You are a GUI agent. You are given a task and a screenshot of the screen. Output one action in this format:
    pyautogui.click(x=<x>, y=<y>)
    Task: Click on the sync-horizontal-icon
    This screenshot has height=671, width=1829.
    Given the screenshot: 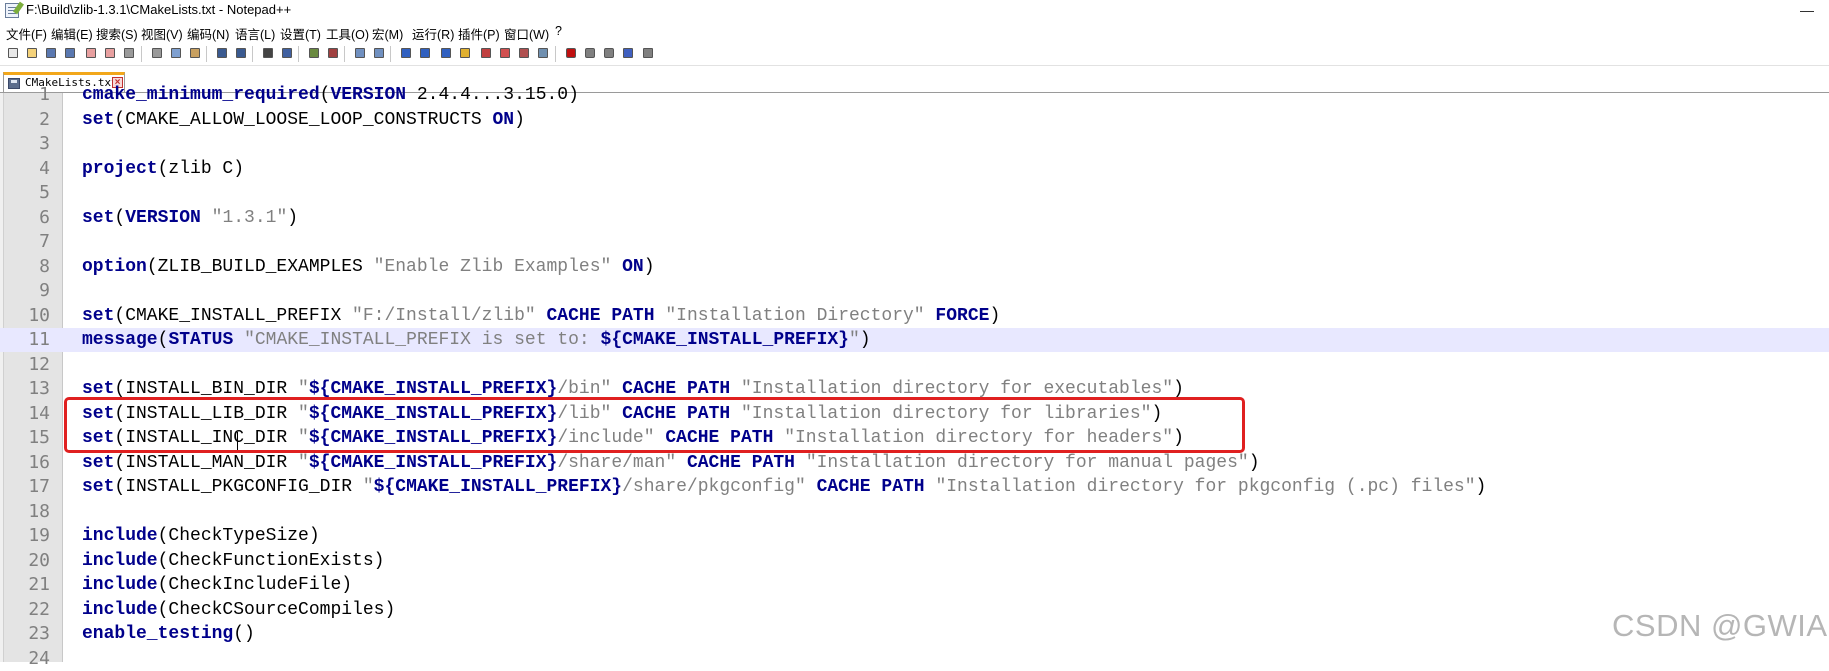 What is the action you would take?
    pyautogui.click(x=379, y=53)
    